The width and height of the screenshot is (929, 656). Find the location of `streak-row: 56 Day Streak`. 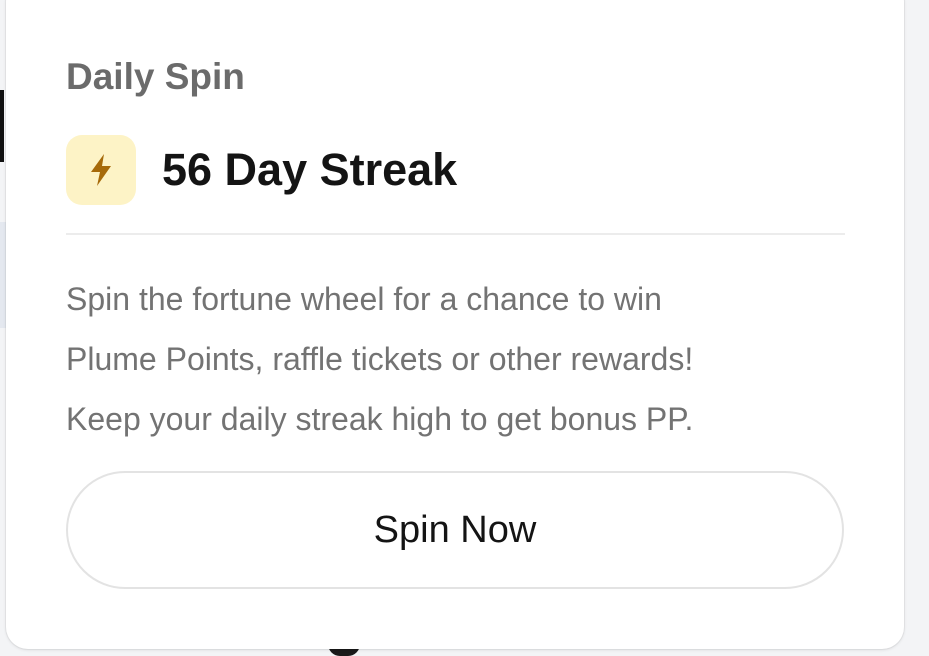

streak-row: 56 Day Streak is located at coordinates (261, 170).